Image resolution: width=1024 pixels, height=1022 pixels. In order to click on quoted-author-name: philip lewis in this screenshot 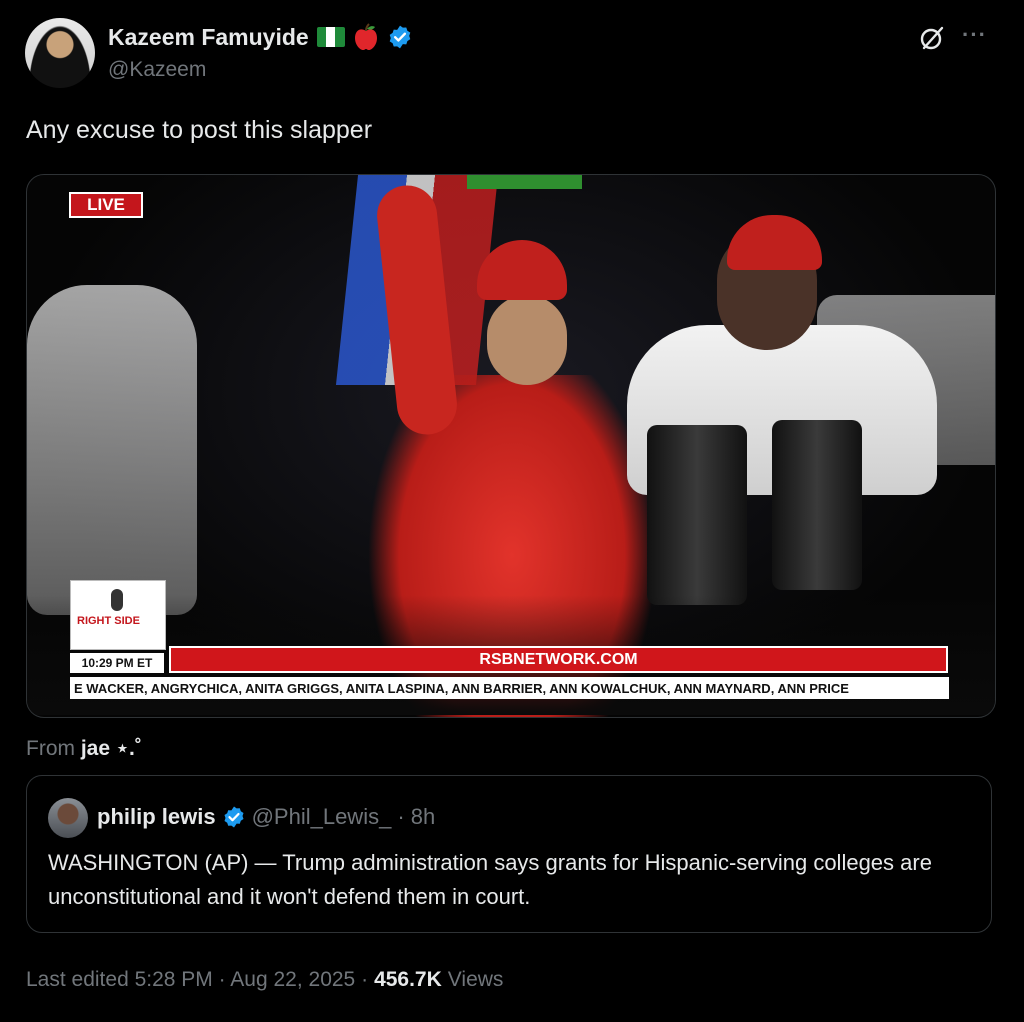, I will do `click(156, 816)`.